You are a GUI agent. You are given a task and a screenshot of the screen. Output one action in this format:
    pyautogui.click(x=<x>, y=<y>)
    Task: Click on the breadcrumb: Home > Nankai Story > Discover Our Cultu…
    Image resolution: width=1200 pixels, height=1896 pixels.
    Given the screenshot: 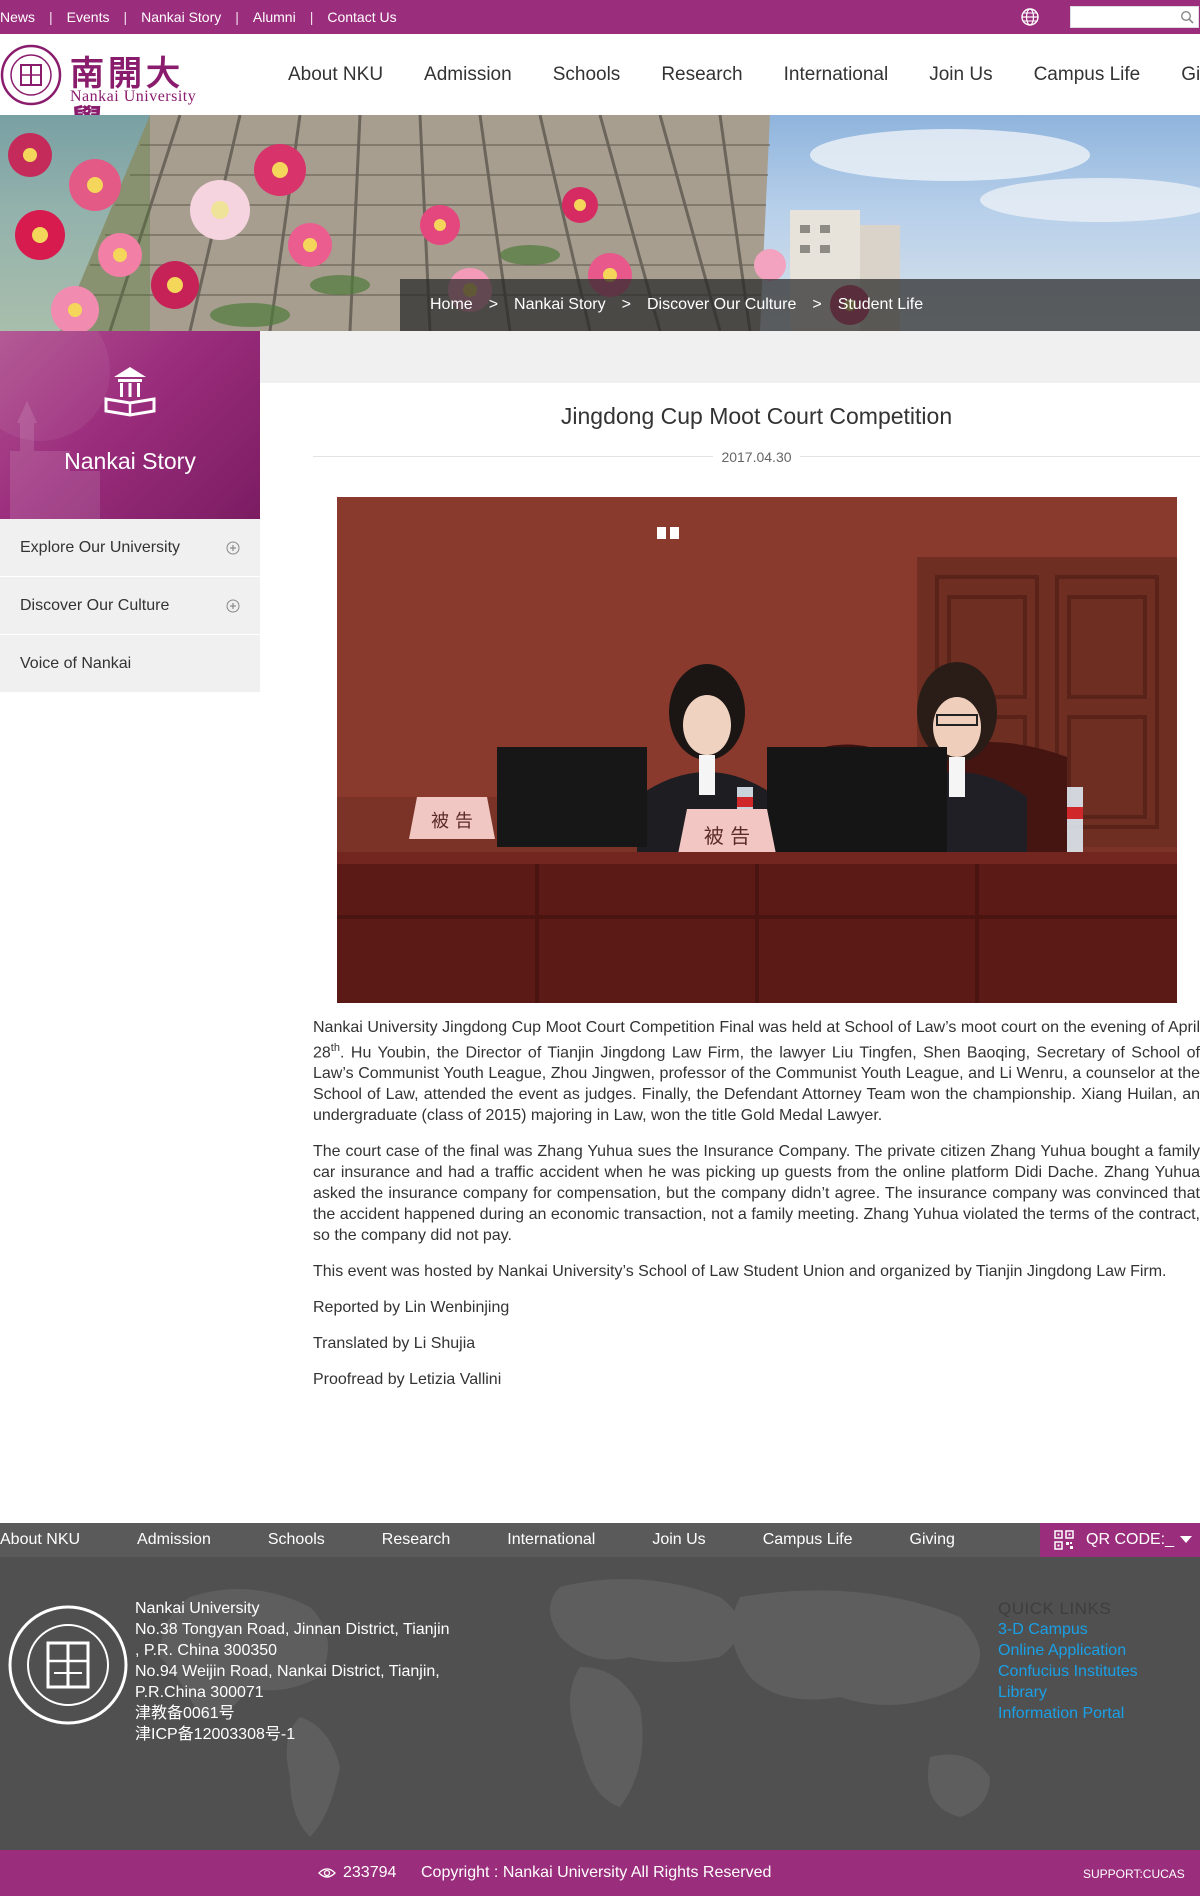 What is the action you would take?
    pyautogui.click(x=800, y=305)
    